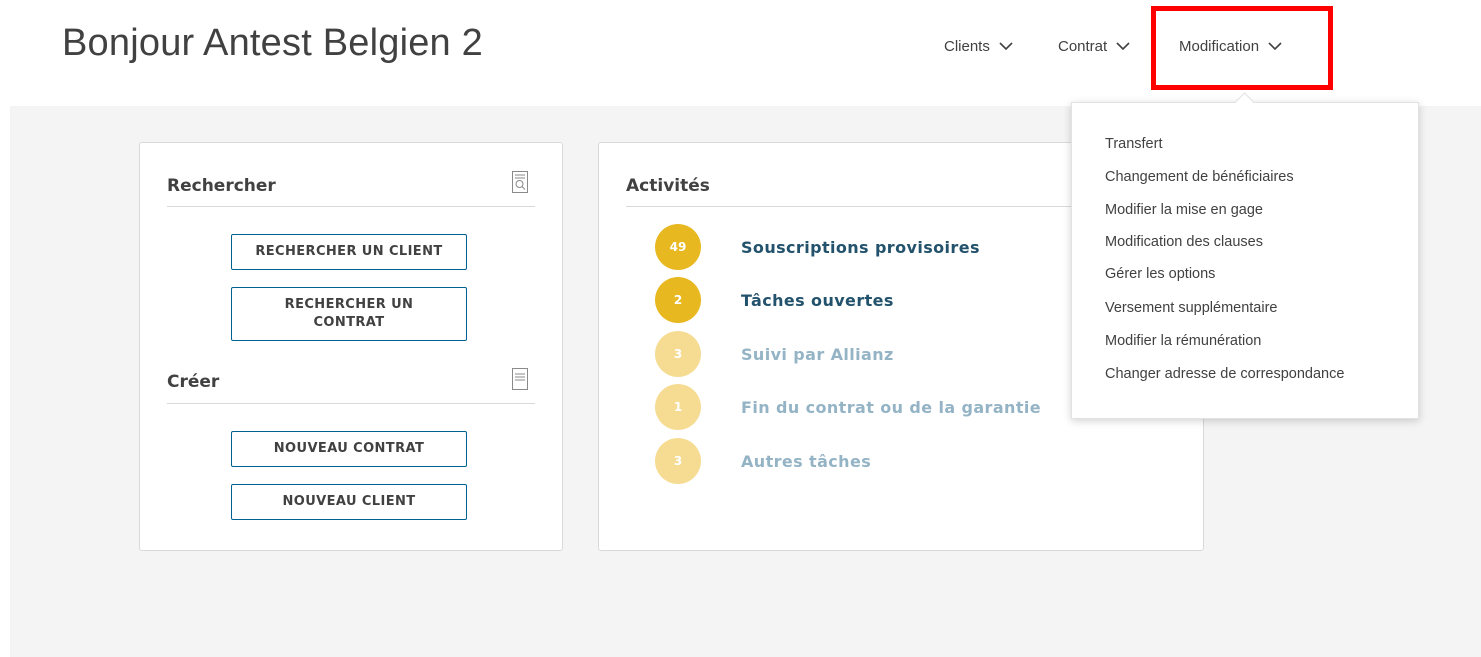  Describe the element at coordinates (1224, 374) in the screenshot. I see `menu-item-changer-adresse: Changer adresse de correspondance` at that location.